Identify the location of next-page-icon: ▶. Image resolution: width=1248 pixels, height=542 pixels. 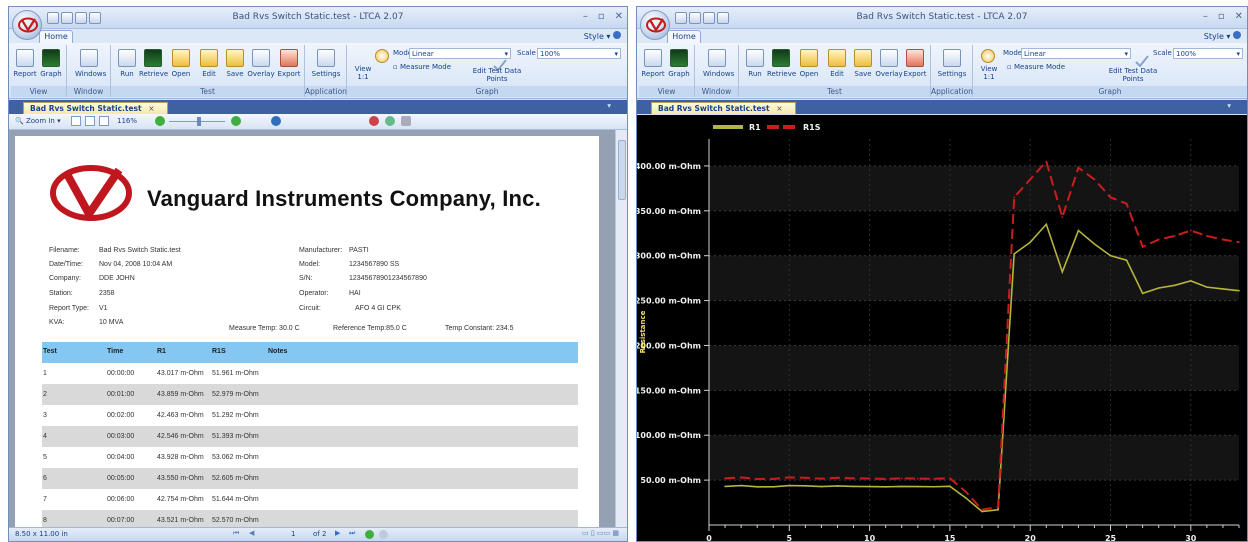
(337, 533).